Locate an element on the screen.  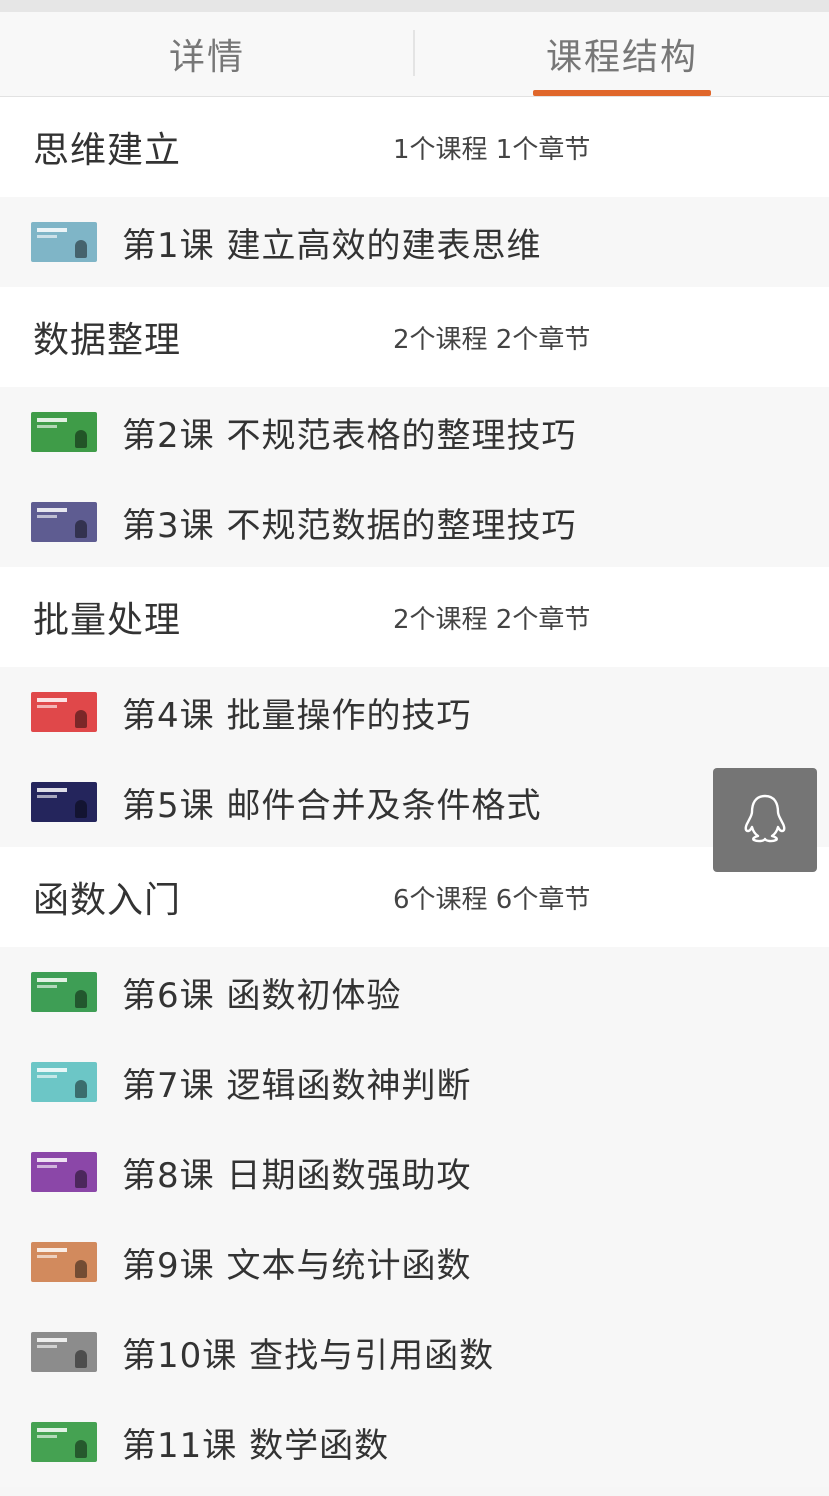
section-header: 批量处理 2个课程 2个章节 is located at coordinates (414, 617).